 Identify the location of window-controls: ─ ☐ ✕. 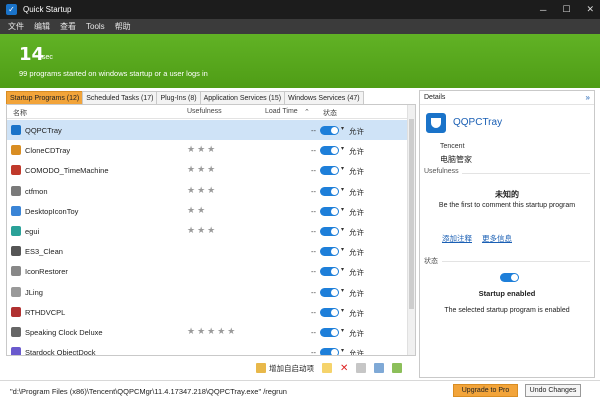
(567, 9).